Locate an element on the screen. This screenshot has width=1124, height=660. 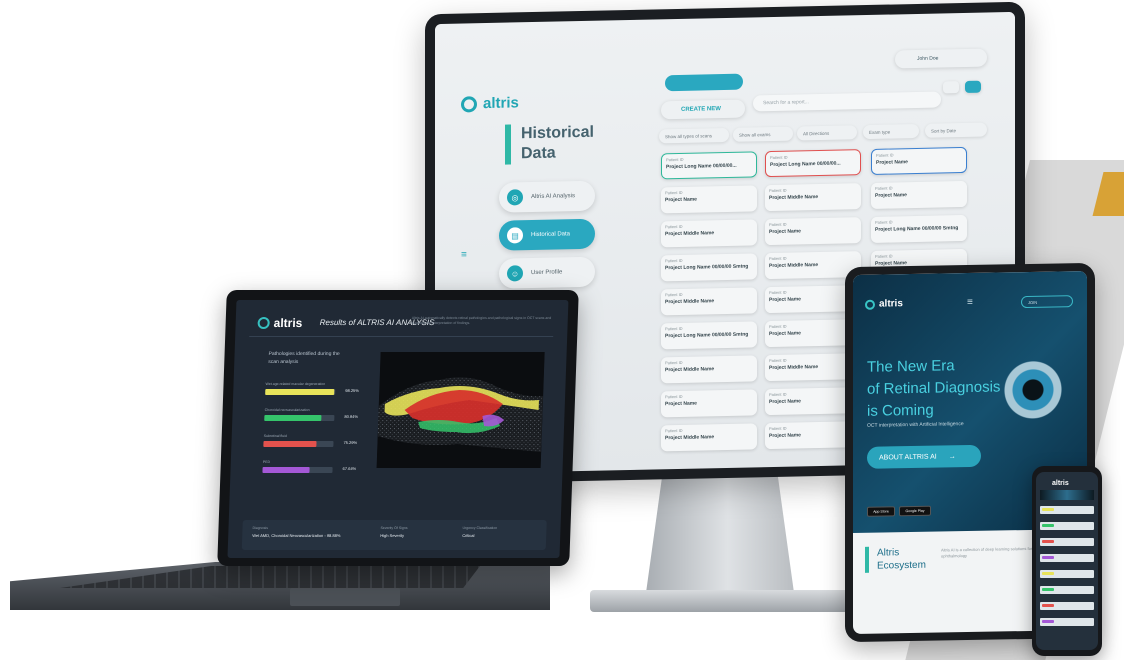
nav-user-profile: ☺ User Profile is located at coordinates (547, 272).